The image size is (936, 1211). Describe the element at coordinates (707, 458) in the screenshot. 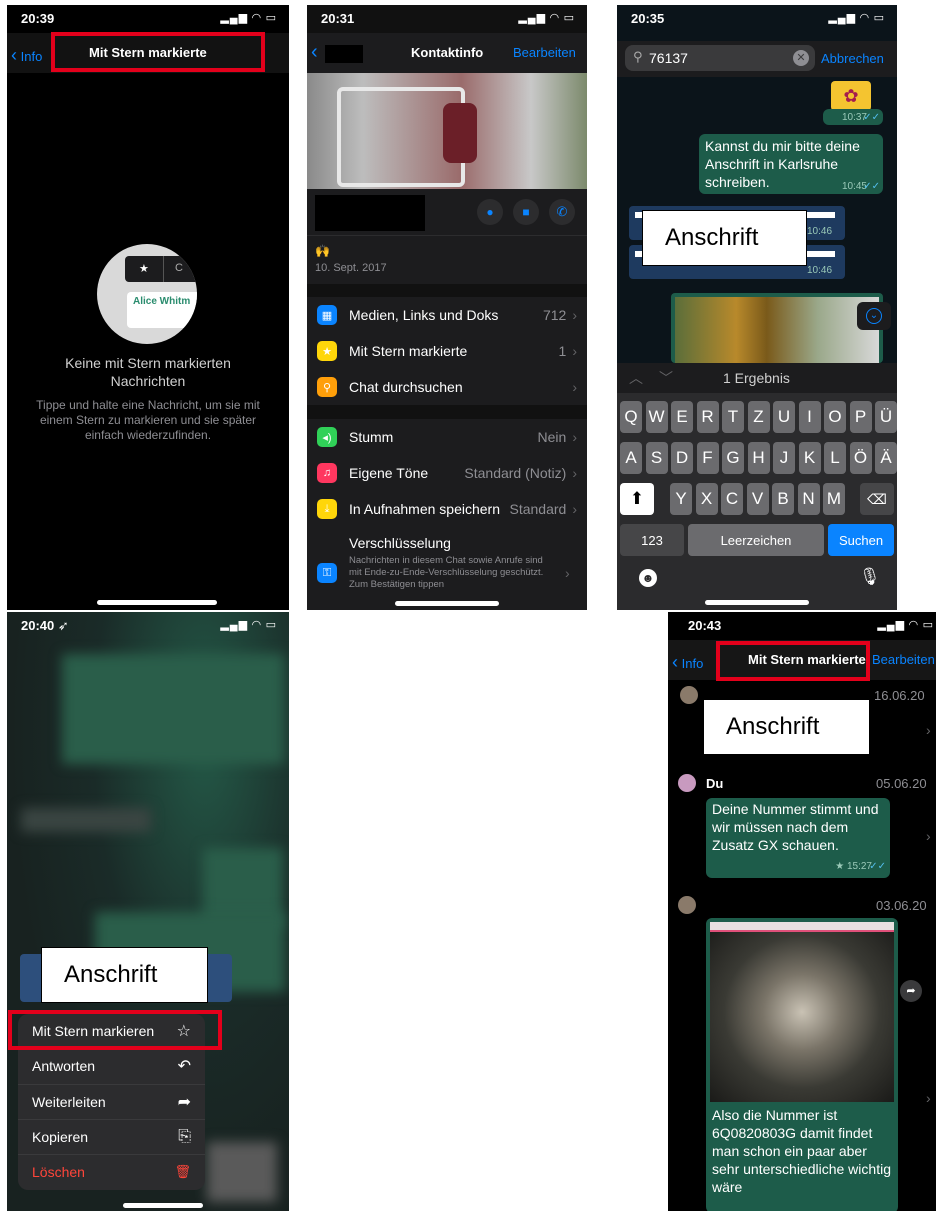

I see `key-f: F` at that location.